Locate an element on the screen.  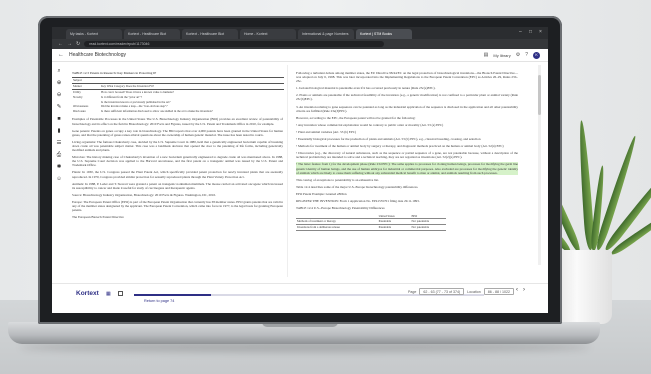
browser-tab-active: Kortext | STM Books is located at coordinates (384, 34).